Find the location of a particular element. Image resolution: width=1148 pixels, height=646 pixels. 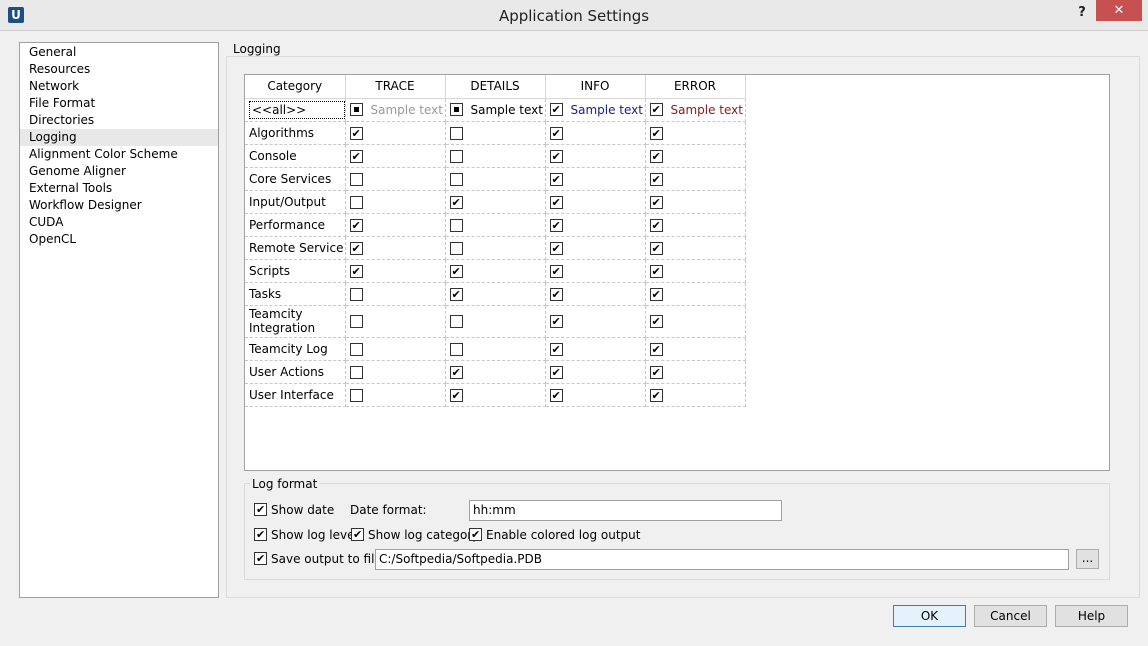

help-button: Help is located at coordinates (1091, 616).